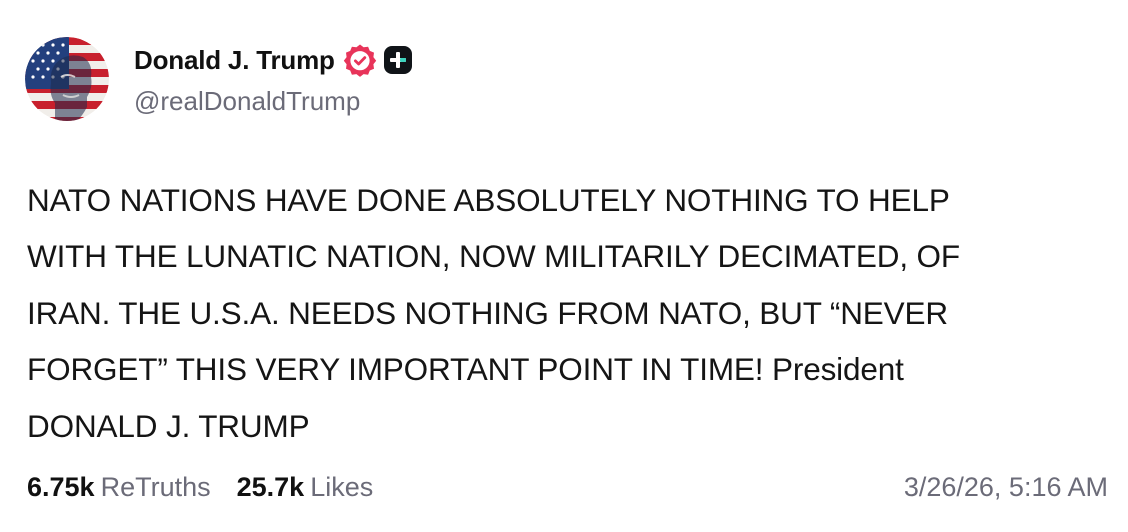  I want to click on avatar-image, so click(67, 79).